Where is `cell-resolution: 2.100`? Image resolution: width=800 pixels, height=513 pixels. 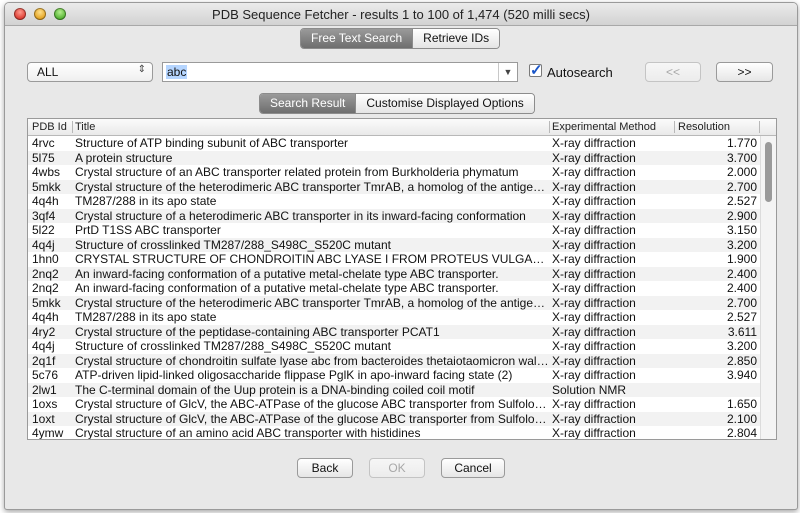
cell-resolution: 2.100 is located at coordinates (741, 418).